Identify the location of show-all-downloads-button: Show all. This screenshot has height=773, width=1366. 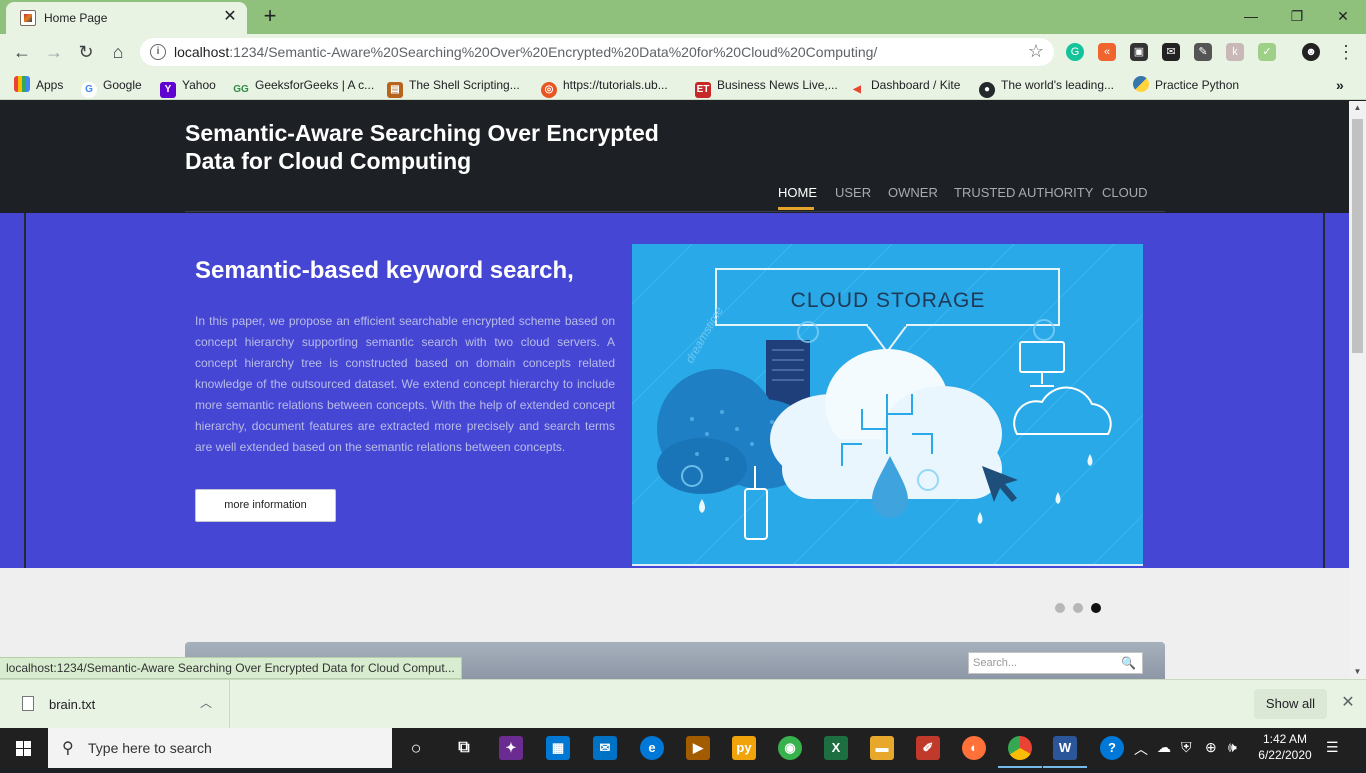
(1290, 704).